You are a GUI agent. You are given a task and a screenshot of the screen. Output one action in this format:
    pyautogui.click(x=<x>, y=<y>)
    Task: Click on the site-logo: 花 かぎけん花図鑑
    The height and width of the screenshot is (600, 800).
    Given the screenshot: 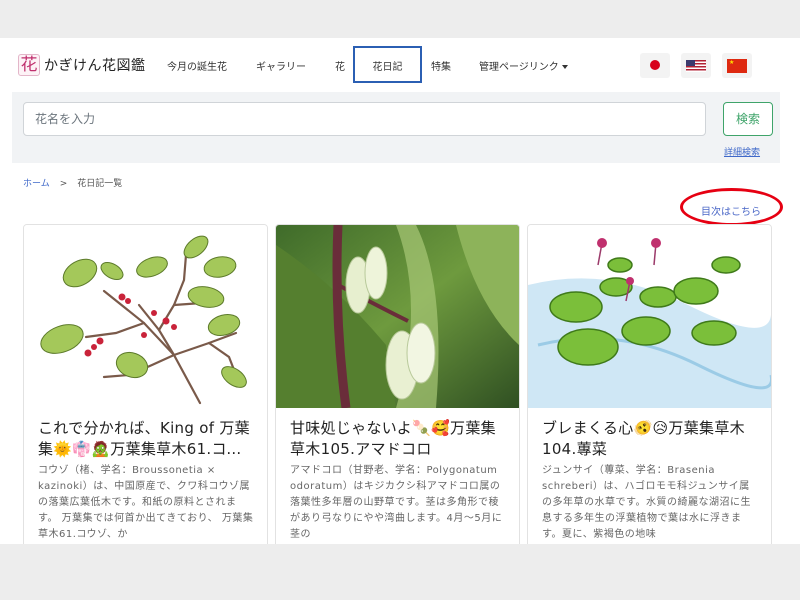 What is the action you would take?
    pyautogui.click(x=82, y=65)
    